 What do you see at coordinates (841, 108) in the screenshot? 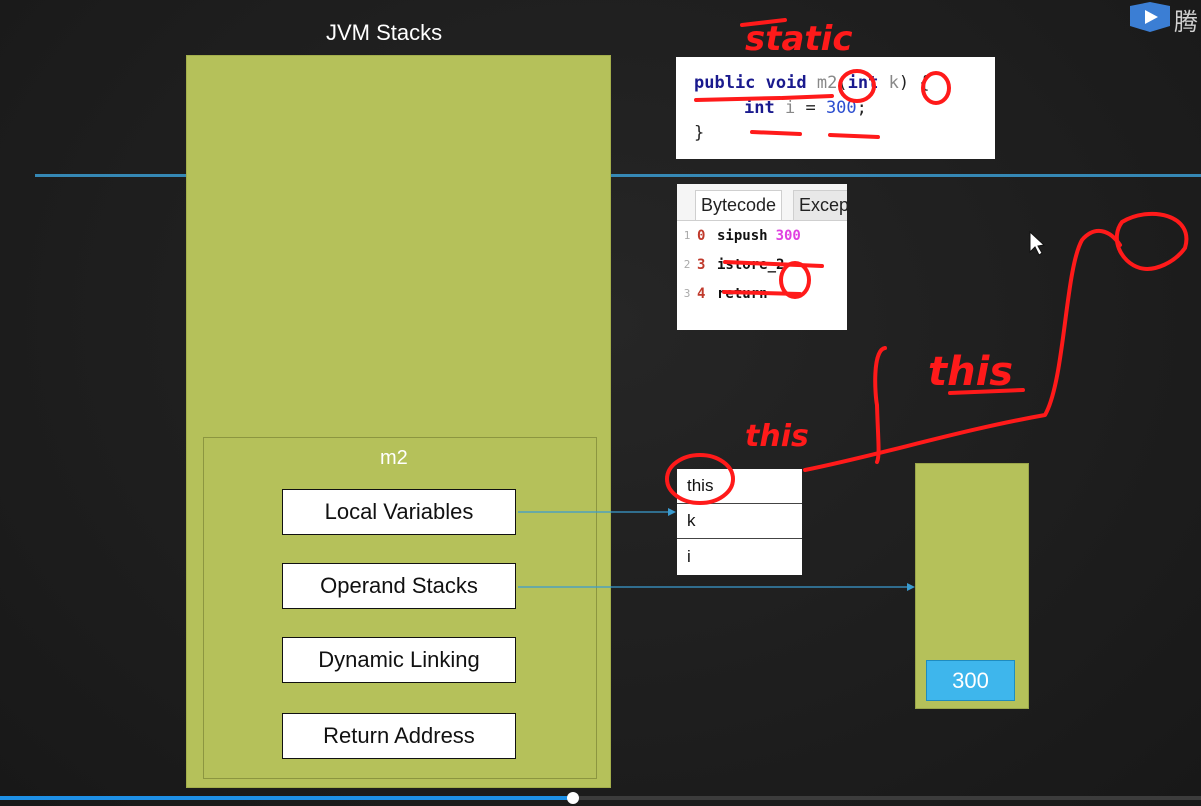
I see `literal-300: 300` at bounding box center [841, 108].